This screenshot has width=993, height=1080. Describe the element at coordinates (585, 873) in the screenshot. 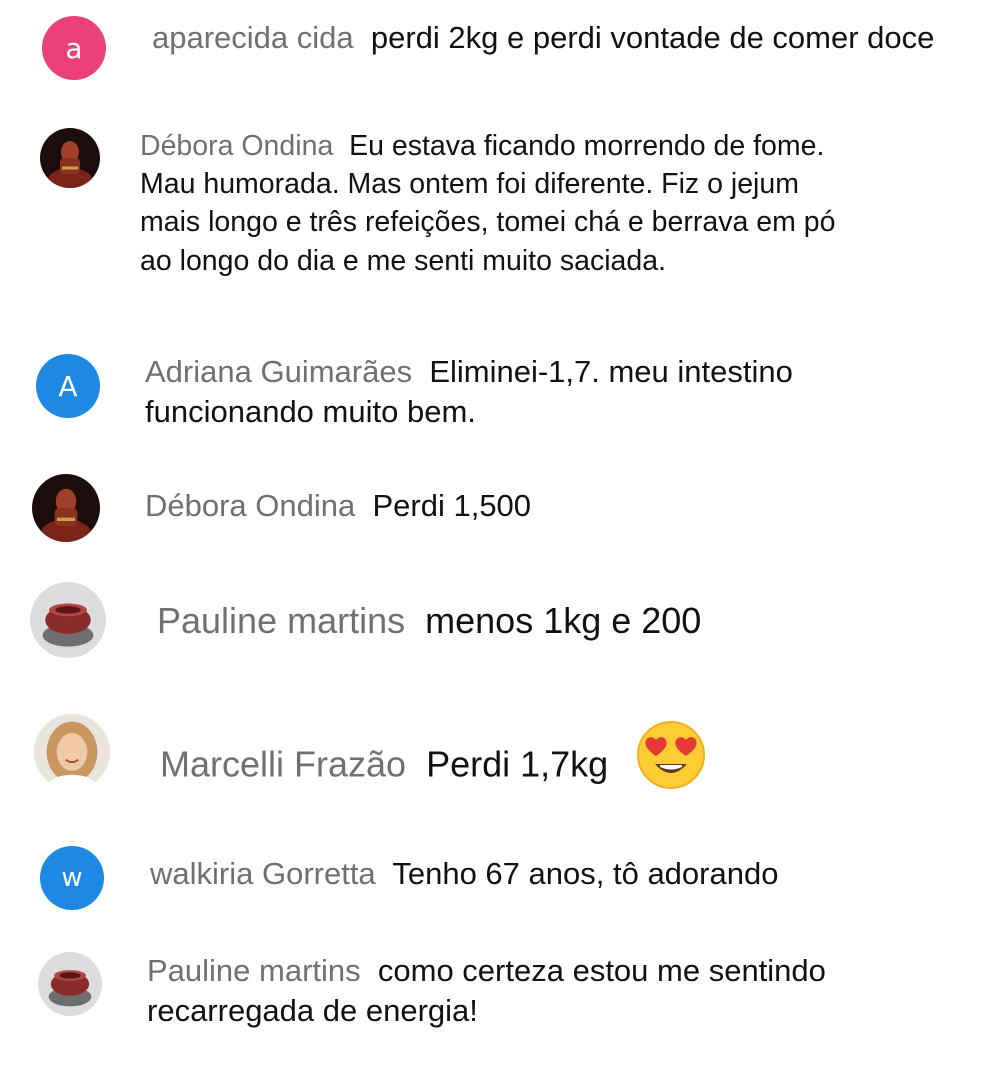

I see `comment-text: Tenho 67 anos, tô adorando` at that location.